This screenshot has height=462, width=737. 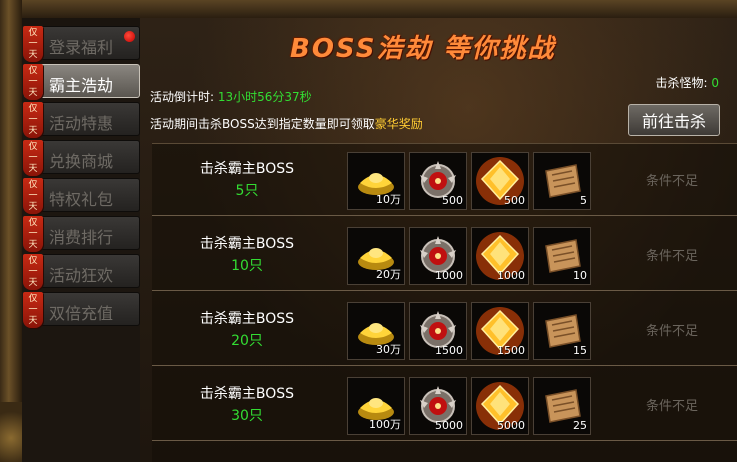 I want to click on reward-slot: 5, so click(x=562, y=181).